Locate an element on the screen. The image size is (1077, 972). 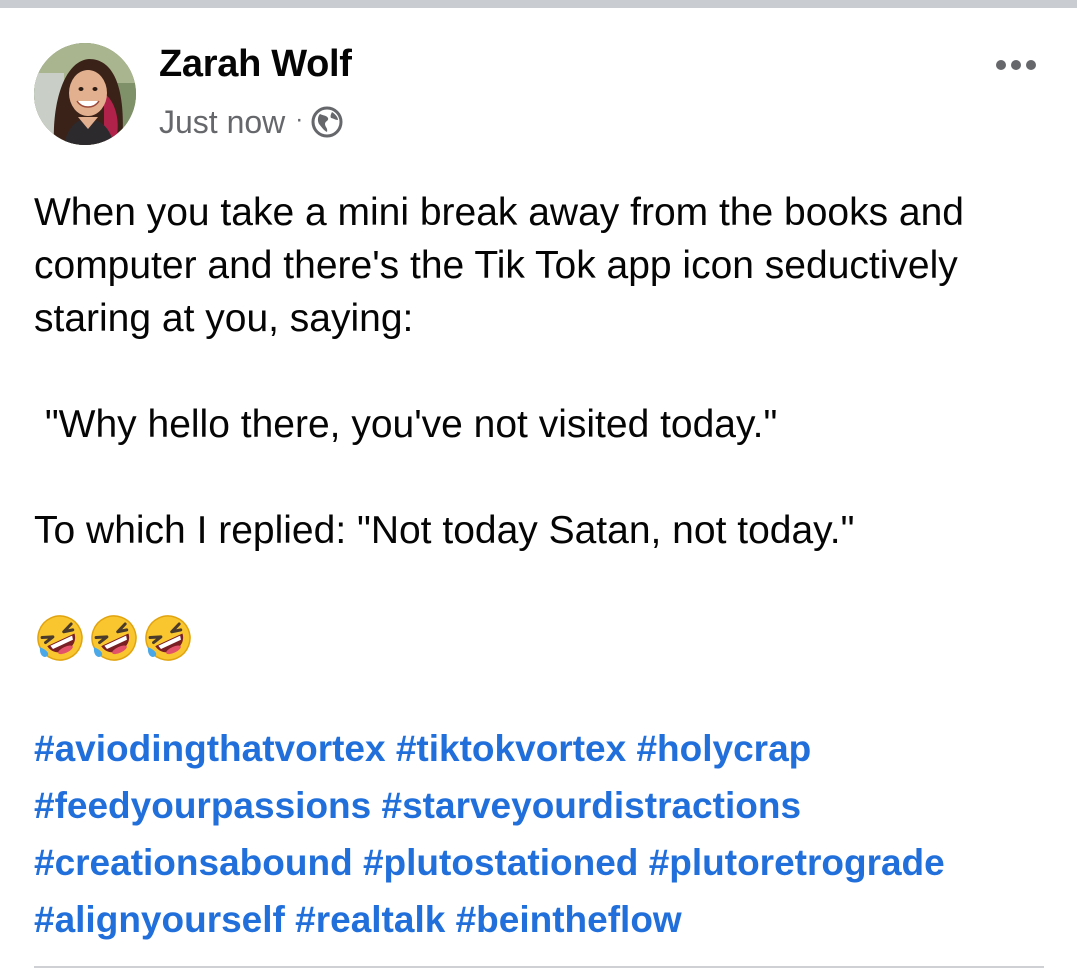
hashtag-link: #alignyourself is located at coordinates (159, 919).